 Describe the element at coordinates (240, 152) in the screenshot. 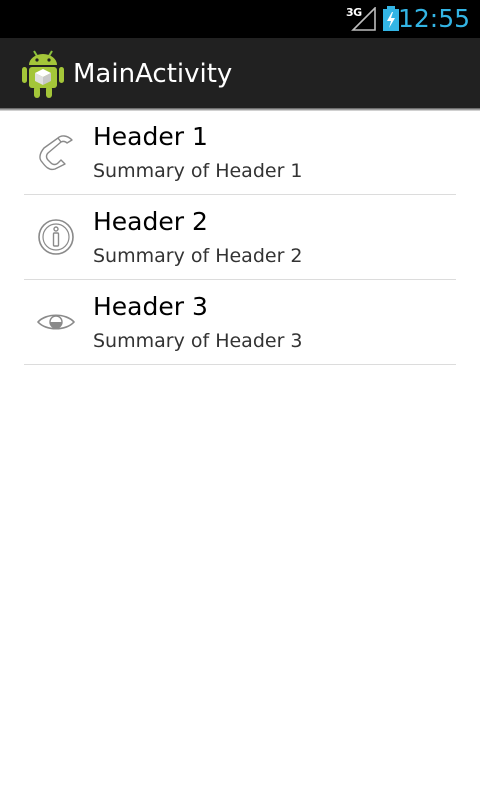

I see `header-item-1: Header 1 Summary of Header 1` at that location.